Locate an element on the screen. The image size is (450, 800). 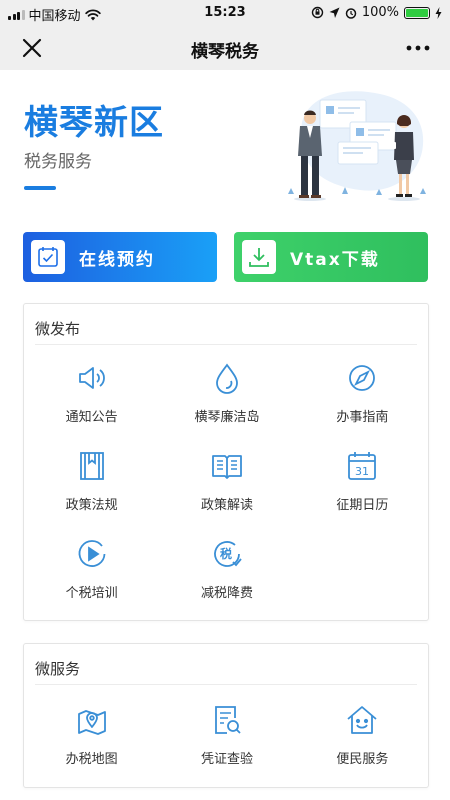
hero-subtitle: 税务服务 is located at coordinates (58, 162).